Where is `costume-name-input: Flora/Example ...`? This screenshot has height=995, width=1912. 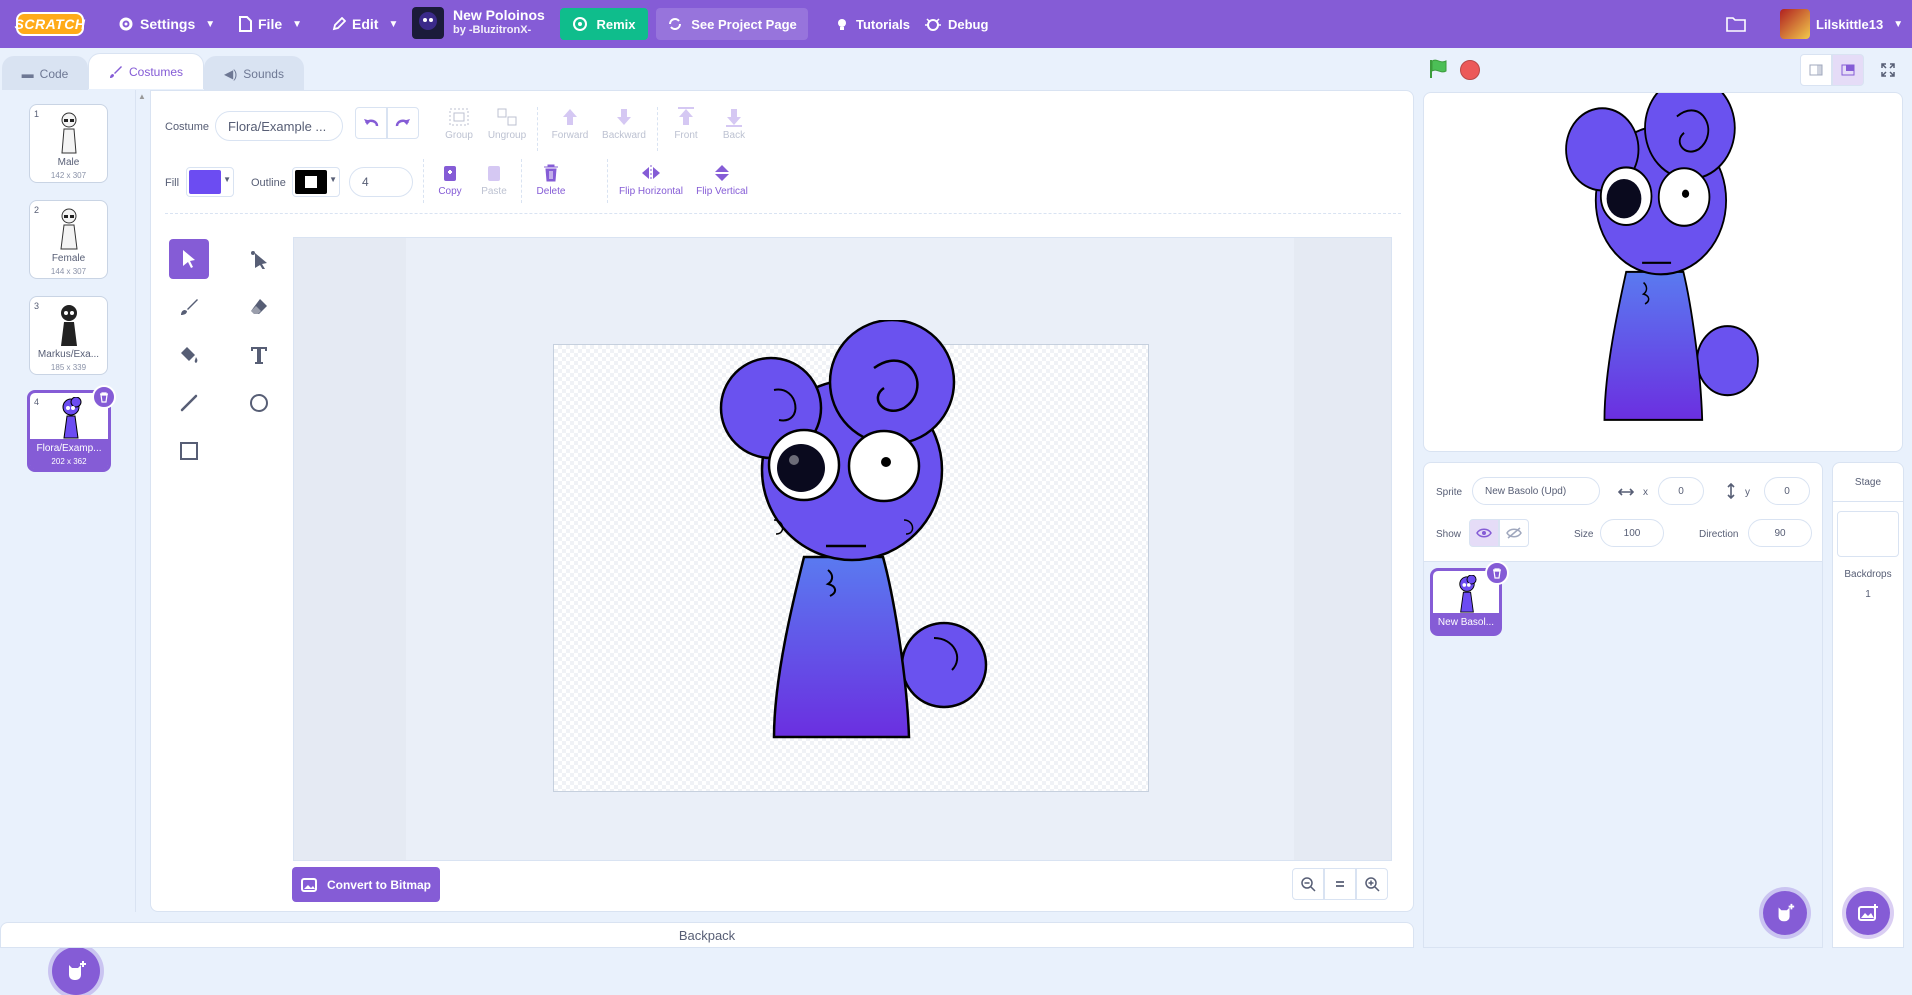
costume-name-input: Flora/Example ... is located at coordinates (279, 126).